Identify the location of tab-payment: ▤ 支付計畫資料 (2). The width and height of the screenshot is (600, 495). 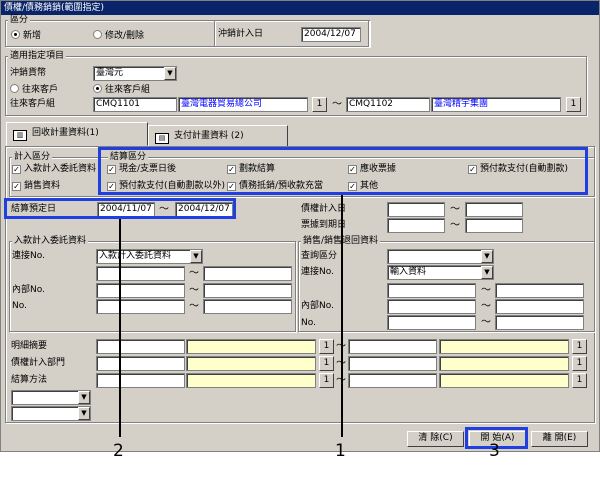
(218, 136).